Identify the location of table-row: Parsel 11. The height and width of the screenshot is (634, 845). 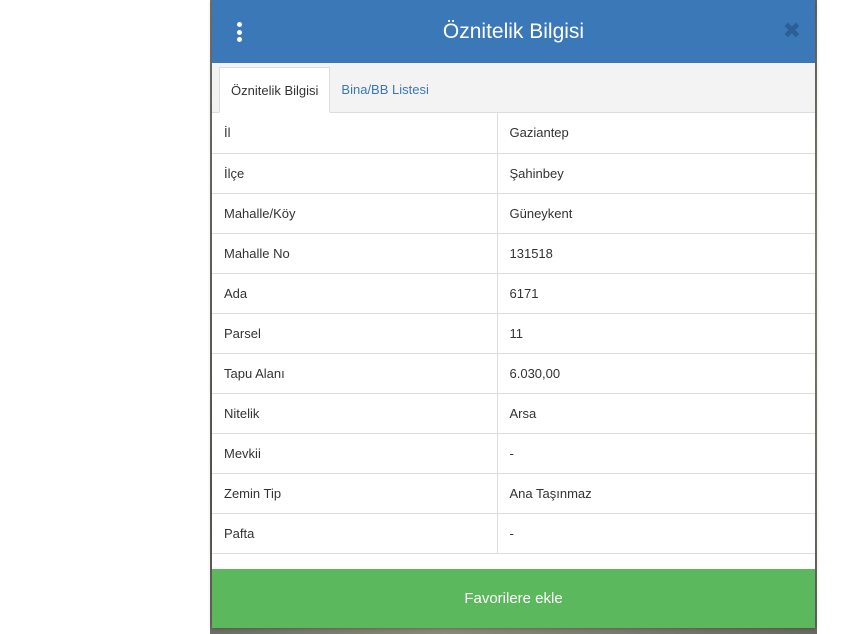
(513, 333).